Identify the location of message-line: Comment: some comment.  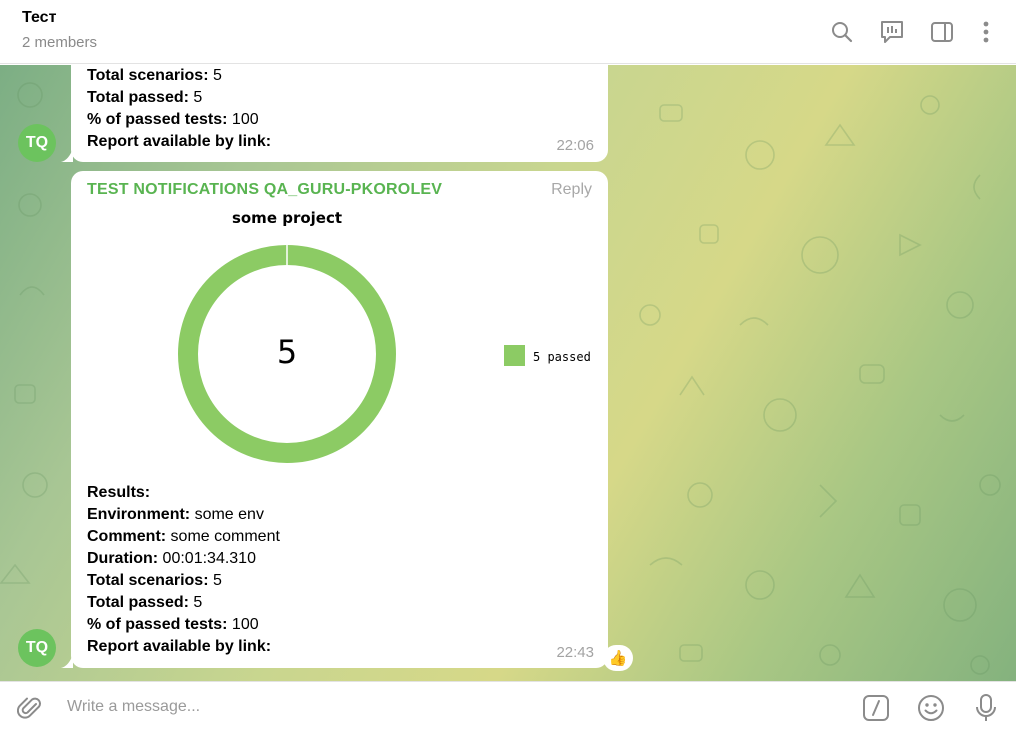
(183, 536).